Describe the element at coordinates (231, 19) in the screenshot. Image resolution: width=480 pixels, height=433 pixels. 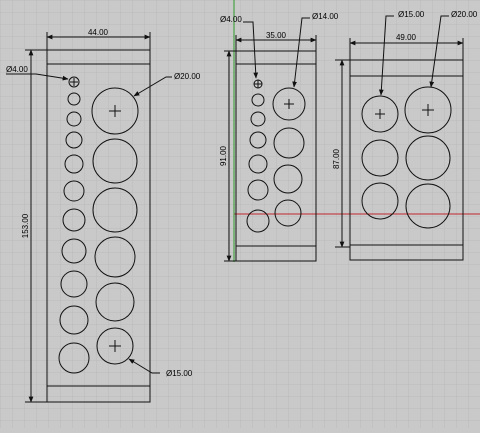
I see `middle-small-hole-callout: Ø4.00` at that location.